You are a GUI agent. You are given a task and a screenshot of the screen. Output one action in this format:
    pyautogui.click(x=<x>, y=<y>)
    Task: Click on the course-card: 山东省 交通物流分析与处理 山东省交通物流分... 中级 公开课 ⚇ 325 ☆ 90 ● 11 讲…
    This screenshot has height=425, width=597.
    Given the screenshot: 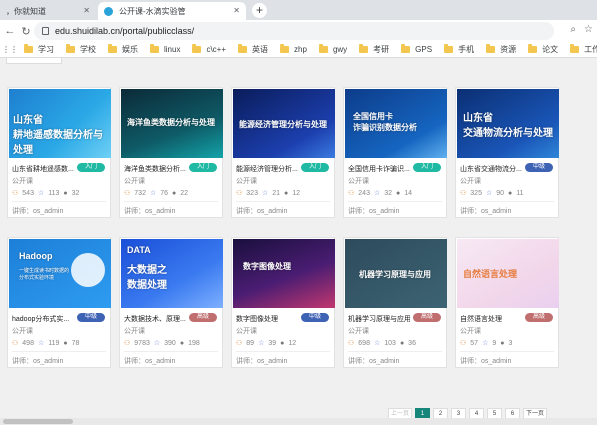 What is the action you would take?
    pyautogui.click(x=507, y=152)
    